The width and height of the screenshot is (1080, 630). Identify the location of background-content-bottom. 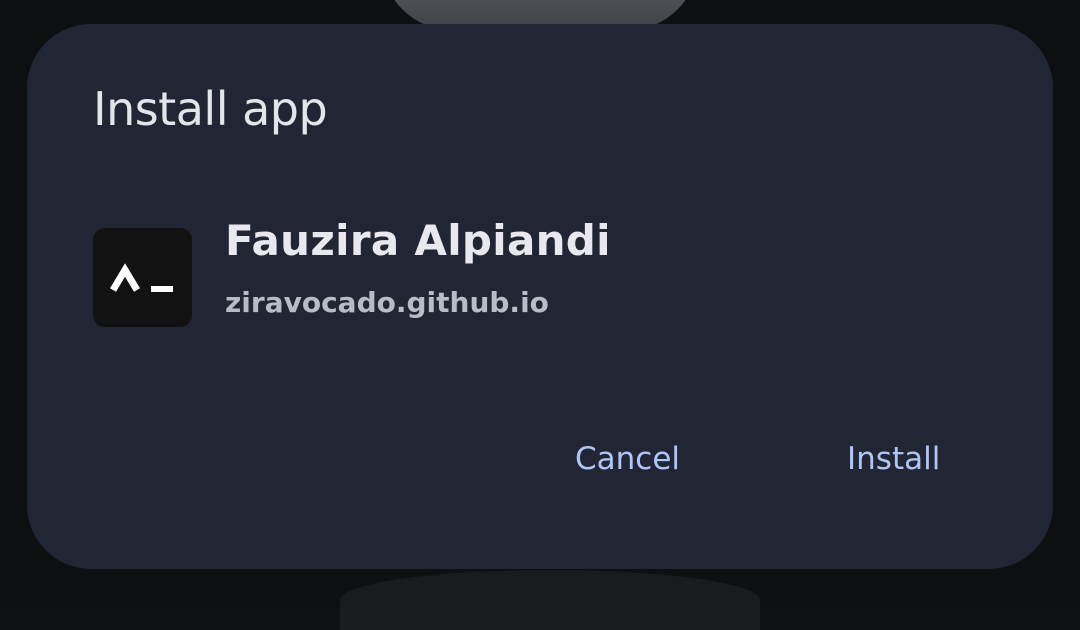
(550, 600).